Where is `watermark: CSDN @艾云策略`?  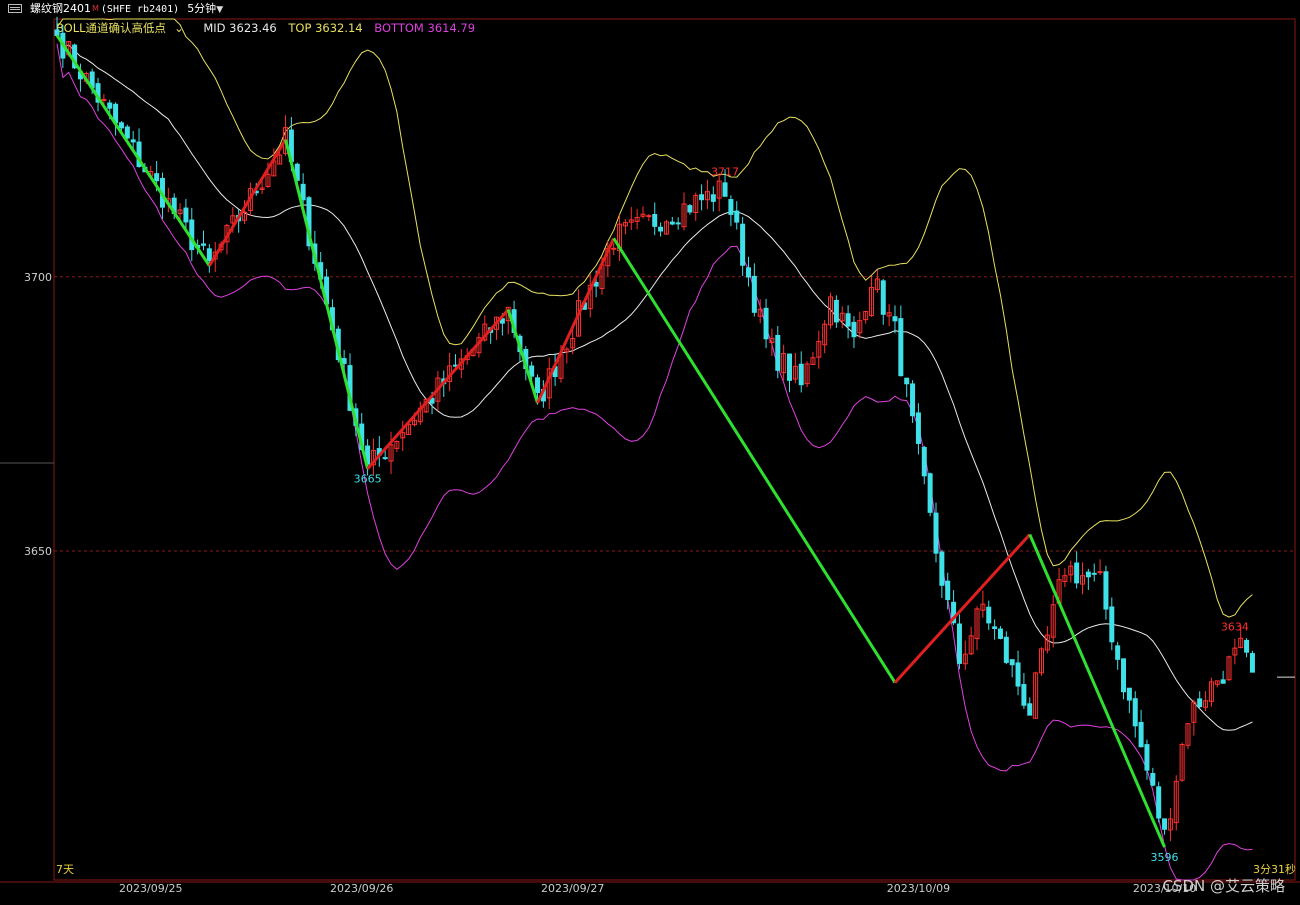 watermark: CSDN @艾云策略 is located at coordinates (1223, 886).